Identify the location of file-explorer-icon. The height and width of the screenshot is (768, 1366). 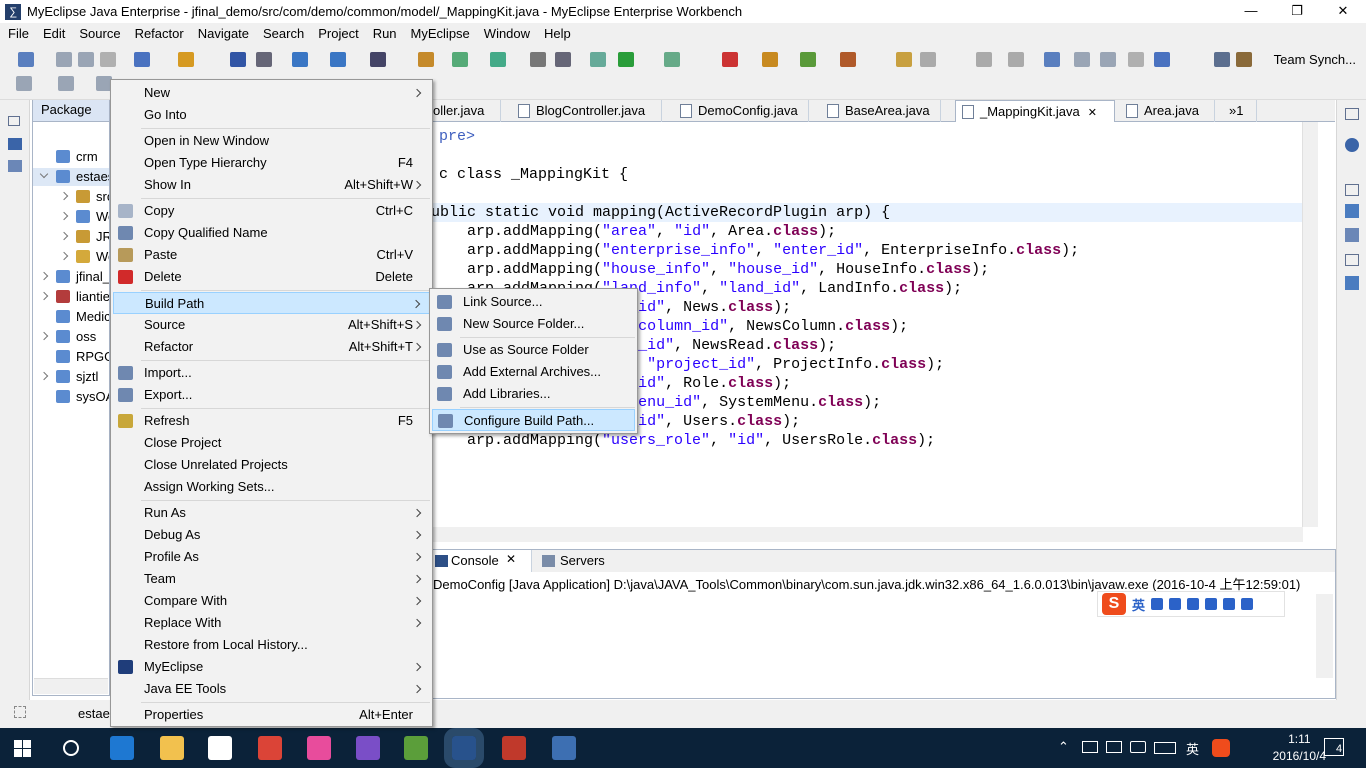
(172, 748).